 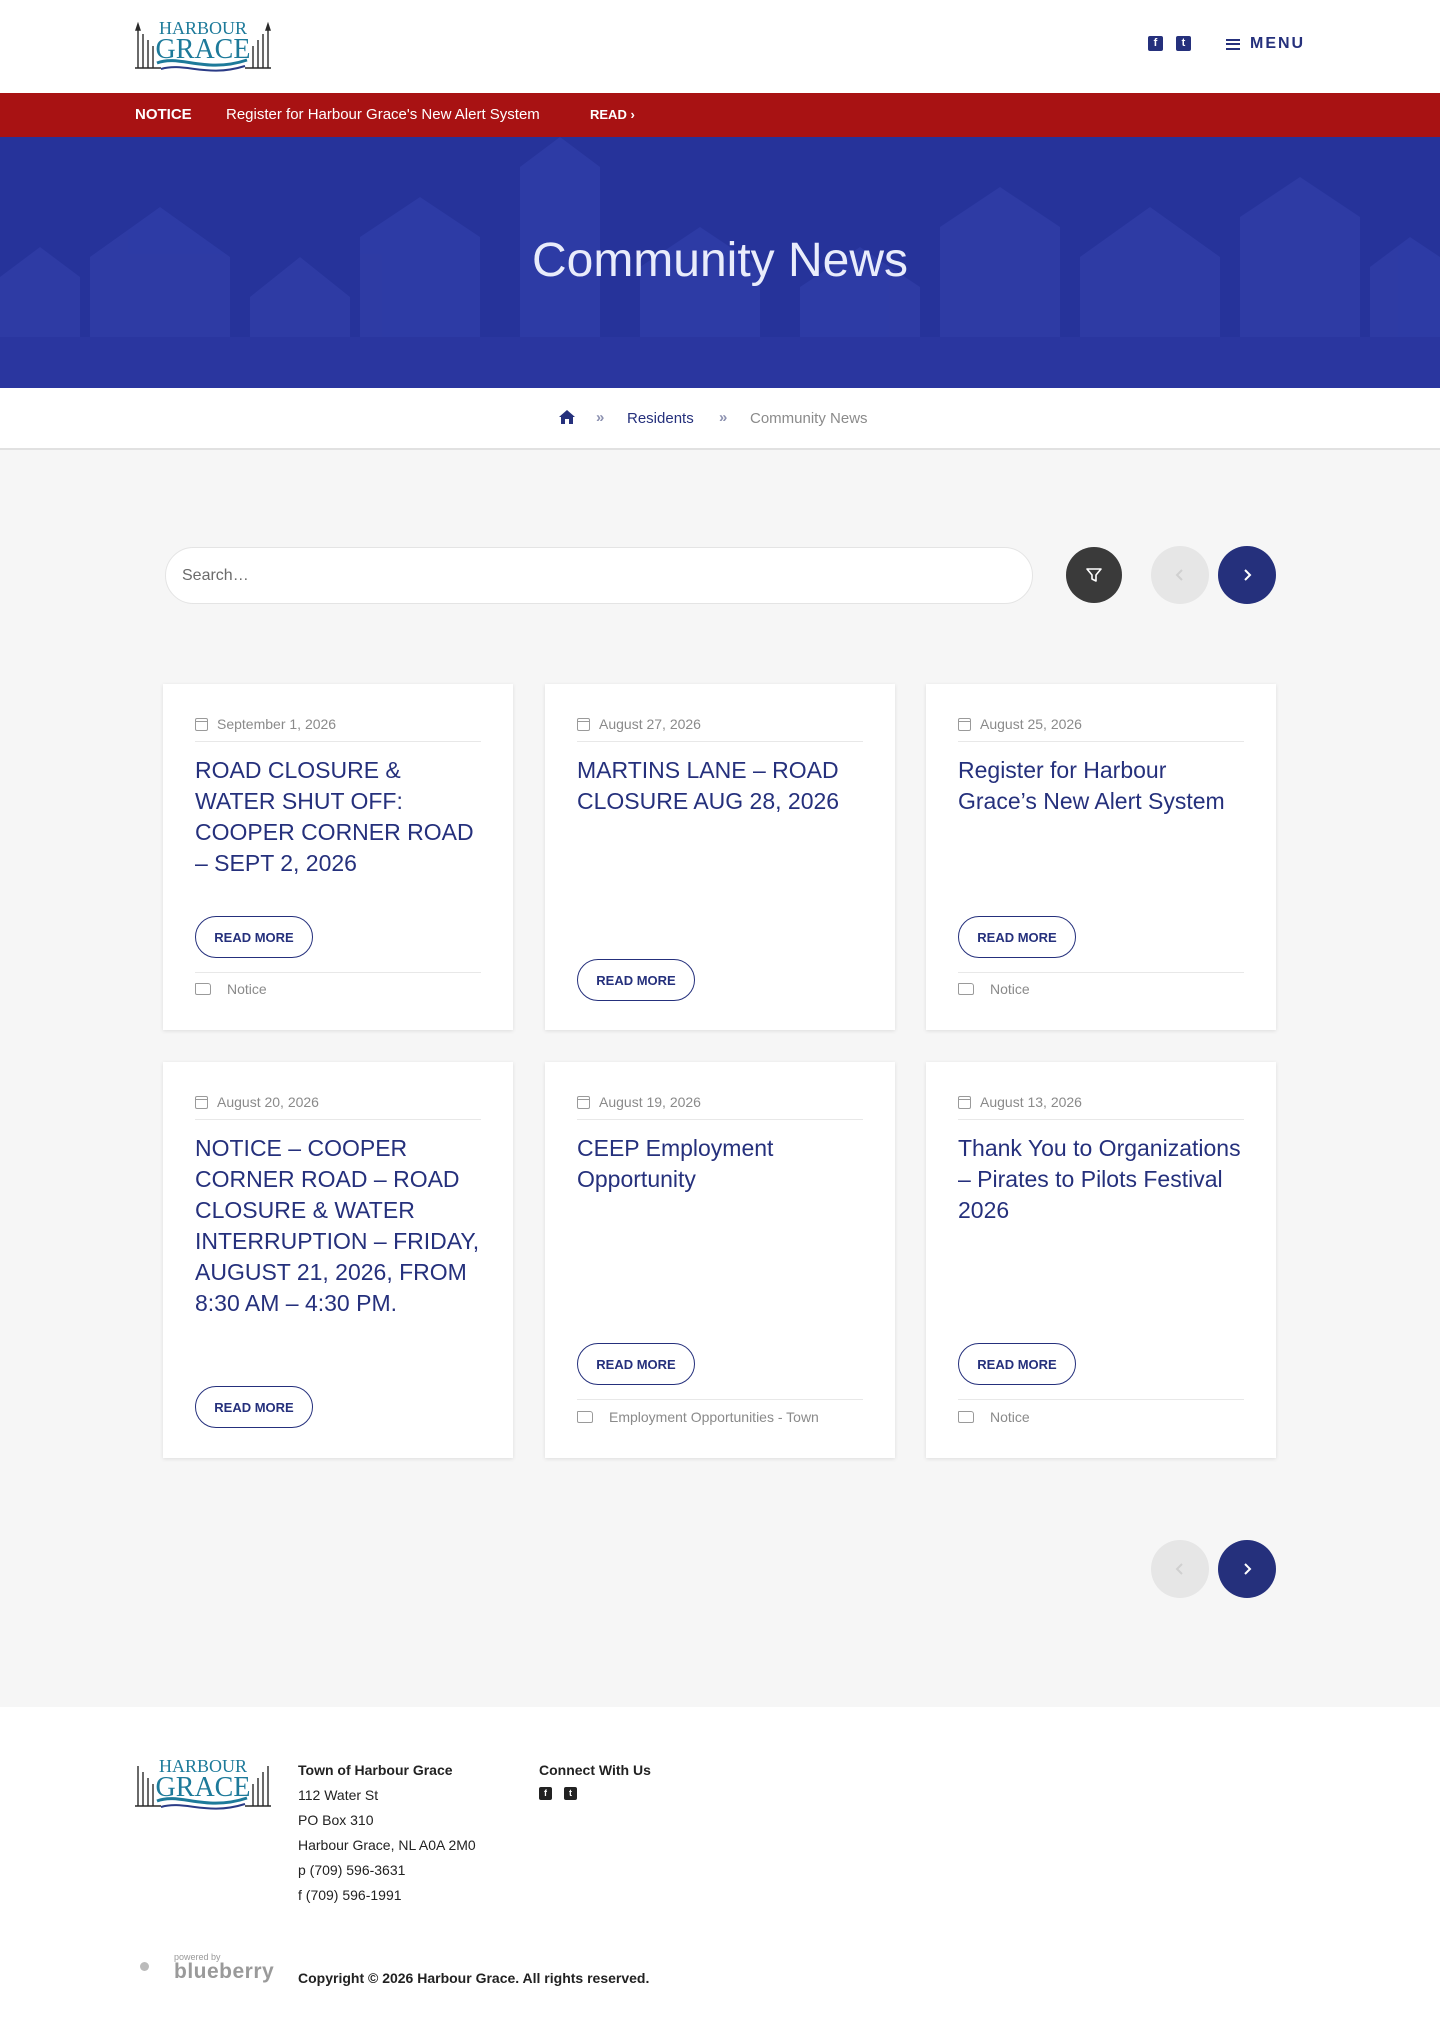 I want to click on search-input, so click(x=599, y=575).